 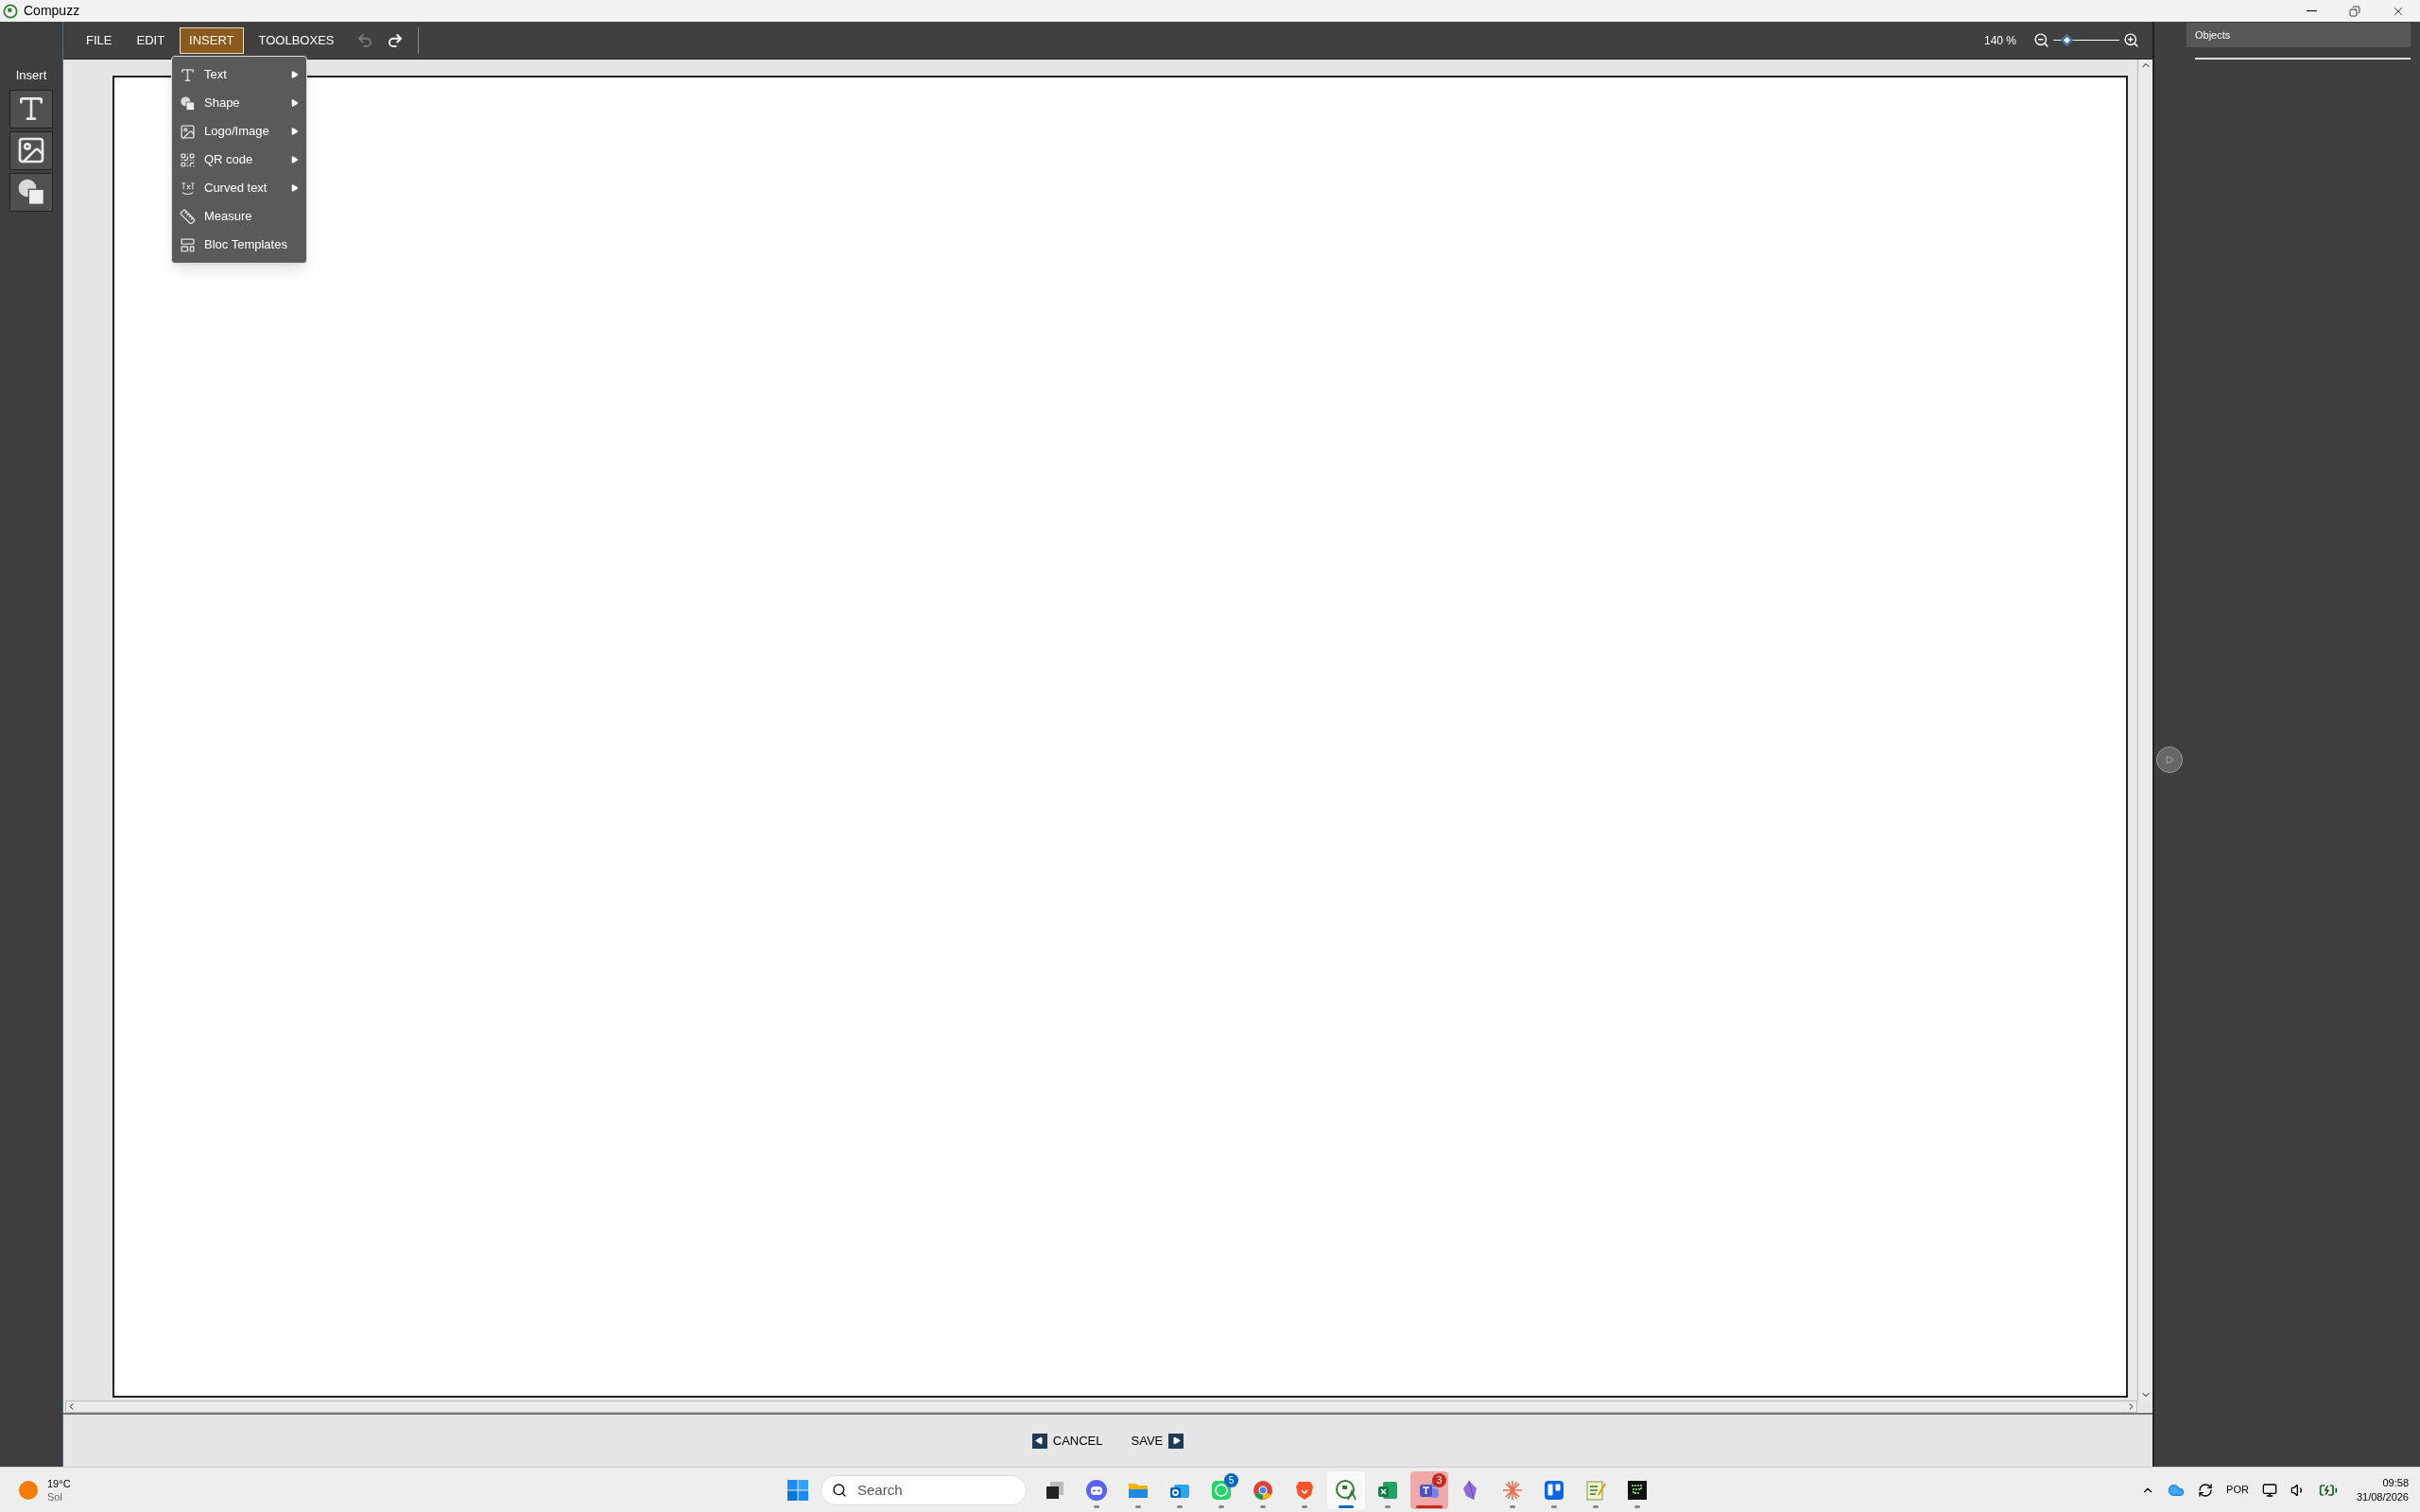 I want to click on search-field: Search, so click(x=924, y=1489).